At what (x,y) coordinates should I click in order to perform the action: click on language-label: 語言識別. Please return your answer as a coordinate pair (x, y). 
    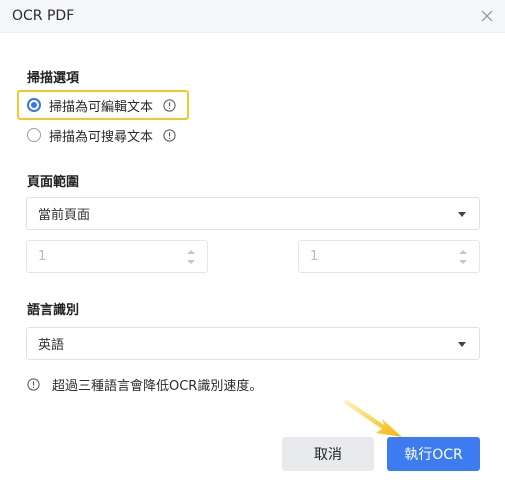
    Looking at the image, I should click on (53, 310).